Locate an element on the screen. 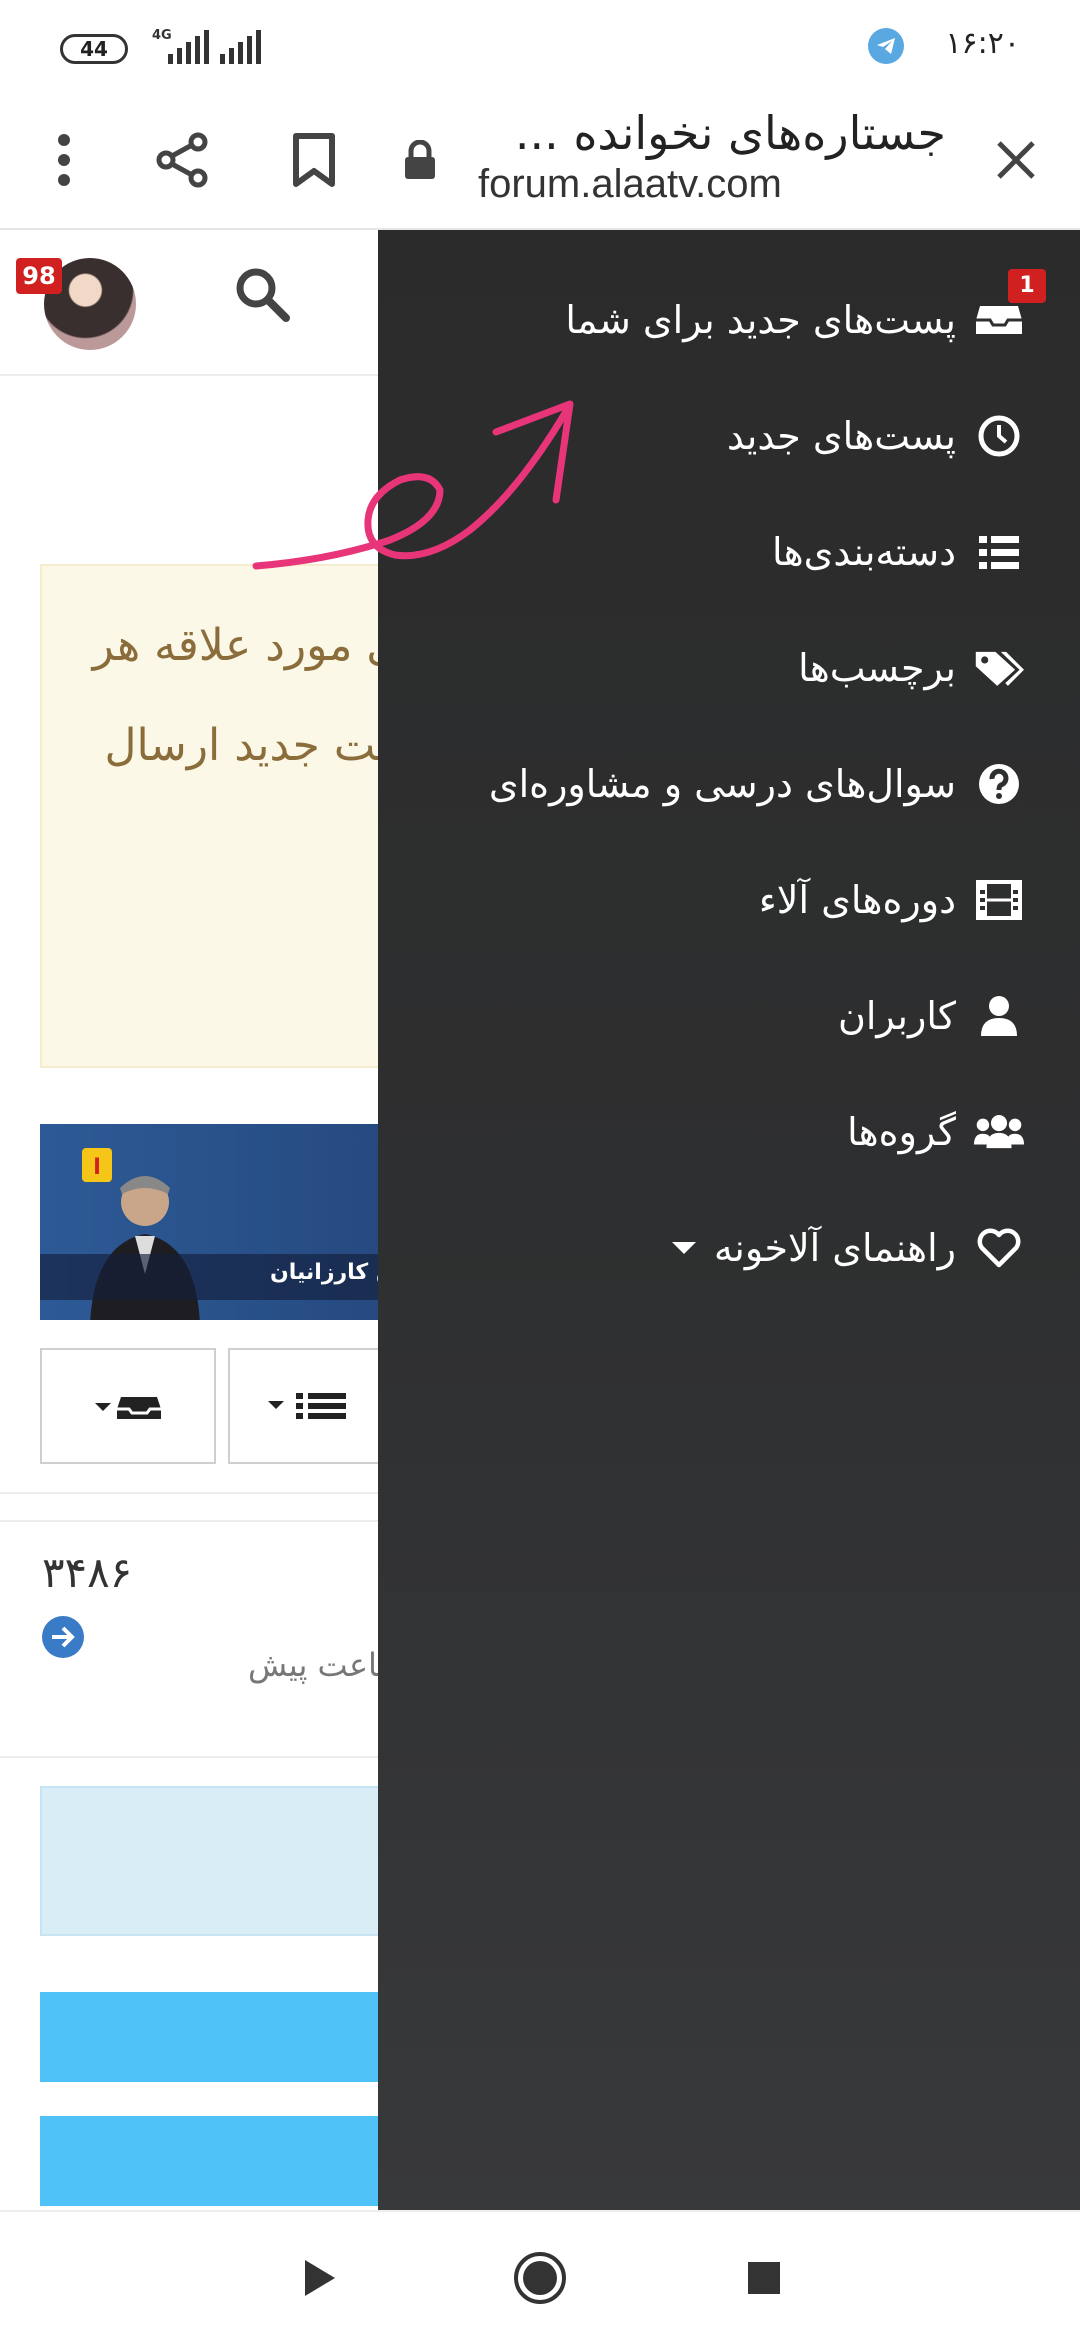 The image size is (1080, 2340). menu-item-tags: برچسب‌ها is located at coordinates (911, 668).